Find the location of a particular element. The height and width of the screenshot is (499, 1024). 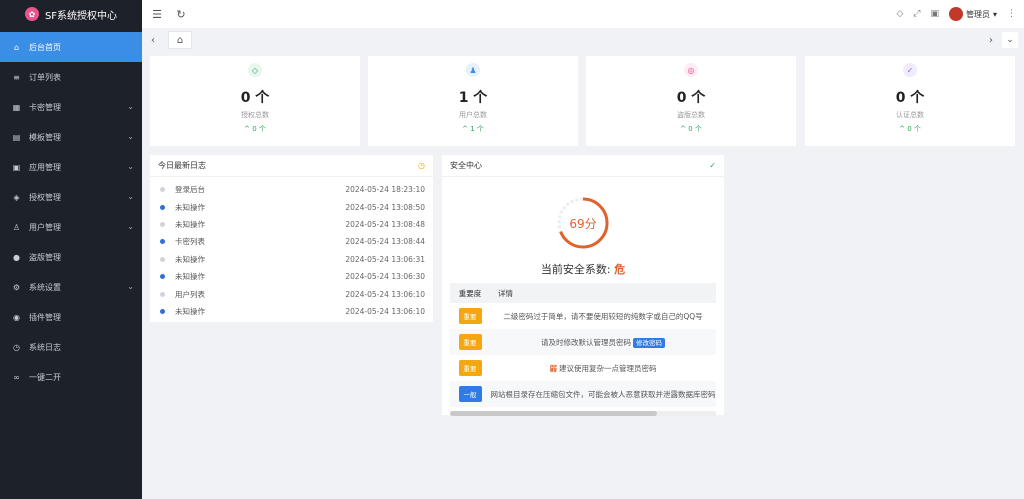

sidebar-item-label: 授权管理 is located at coordinates (45, 197).